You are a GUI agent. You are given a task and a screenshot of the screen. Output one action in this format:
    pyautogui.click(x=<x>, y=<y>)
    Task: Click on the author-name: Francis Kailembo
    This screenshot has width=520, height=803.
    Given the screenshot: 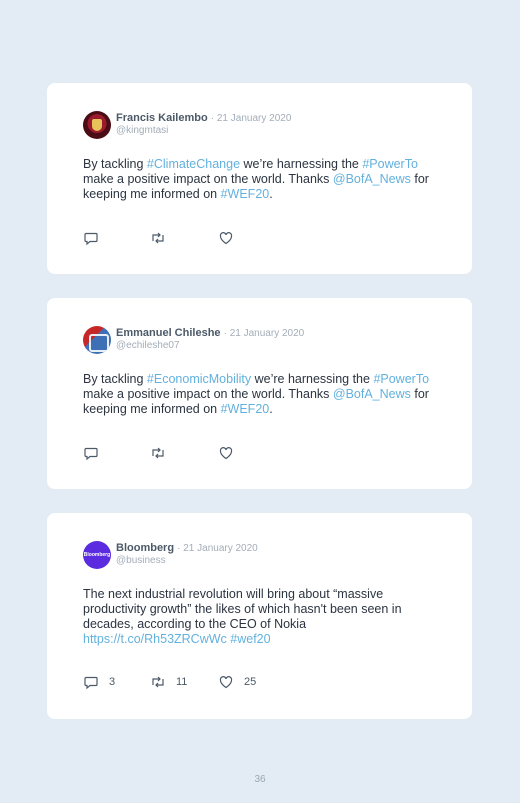 What is the action you would take?
    pyautogui.click(x=162, y=118)
    